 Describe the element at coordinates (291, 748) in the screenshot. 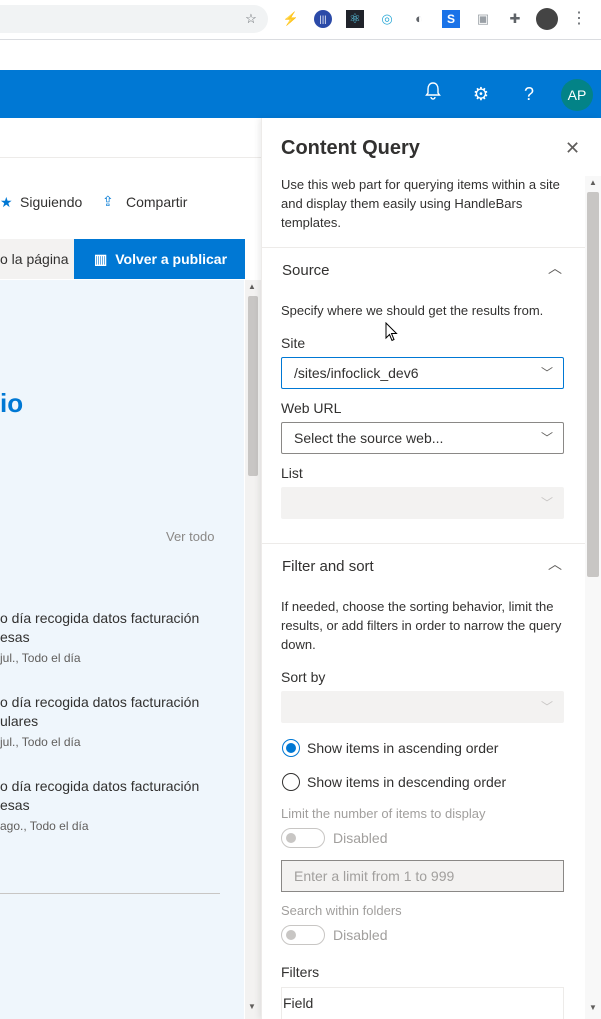

I see `ascending-radio` at that location.